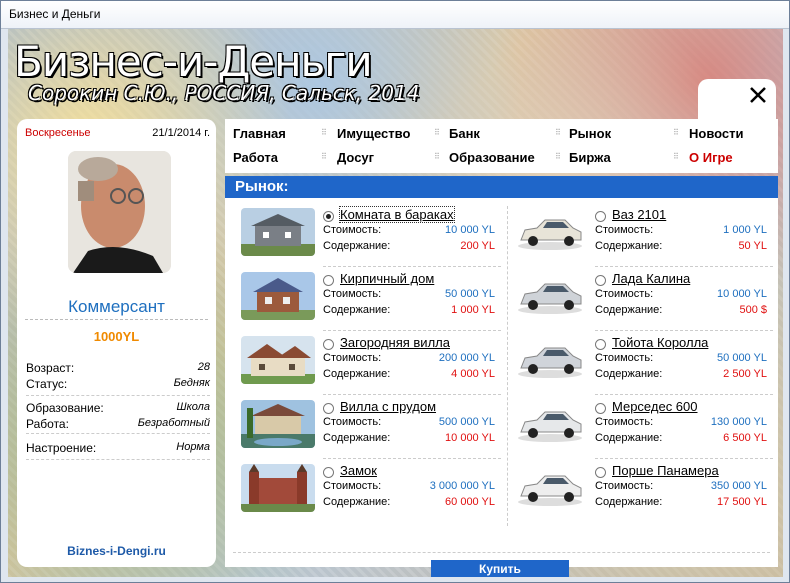 Image resolution: width=790 pixels, height=583 pixels. I want to click on nav-news: Новости, so click(716, 133).